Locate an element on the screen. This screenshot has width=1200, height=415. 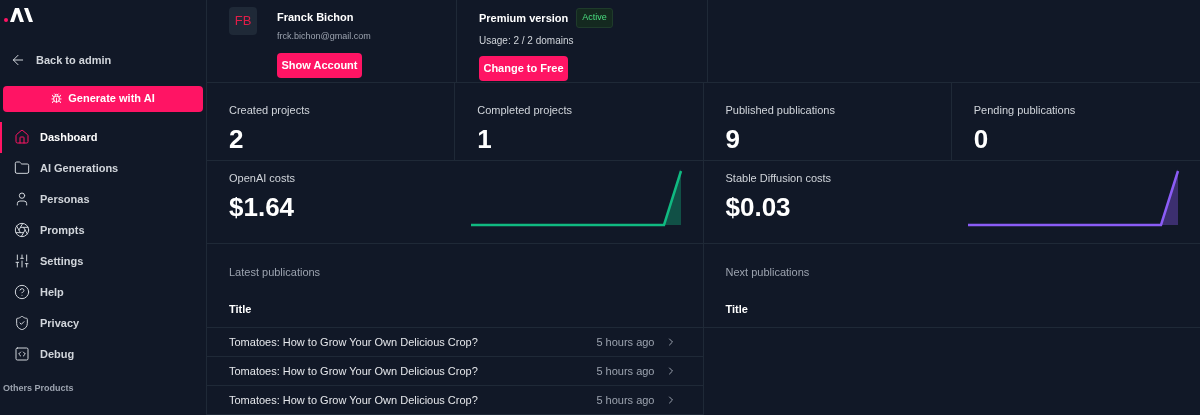
sidebar-item: Personas is located at coordinates (103, 199).